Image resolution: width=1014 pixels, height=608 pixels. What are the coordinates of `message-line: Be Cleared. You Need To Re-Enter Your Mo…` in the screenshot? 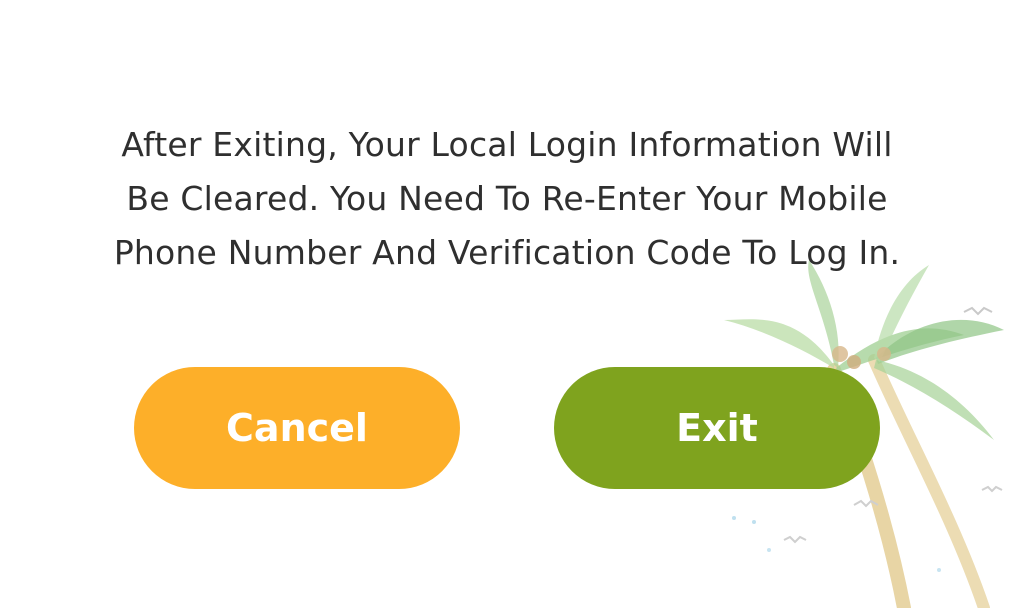 It's located at (507, 198).